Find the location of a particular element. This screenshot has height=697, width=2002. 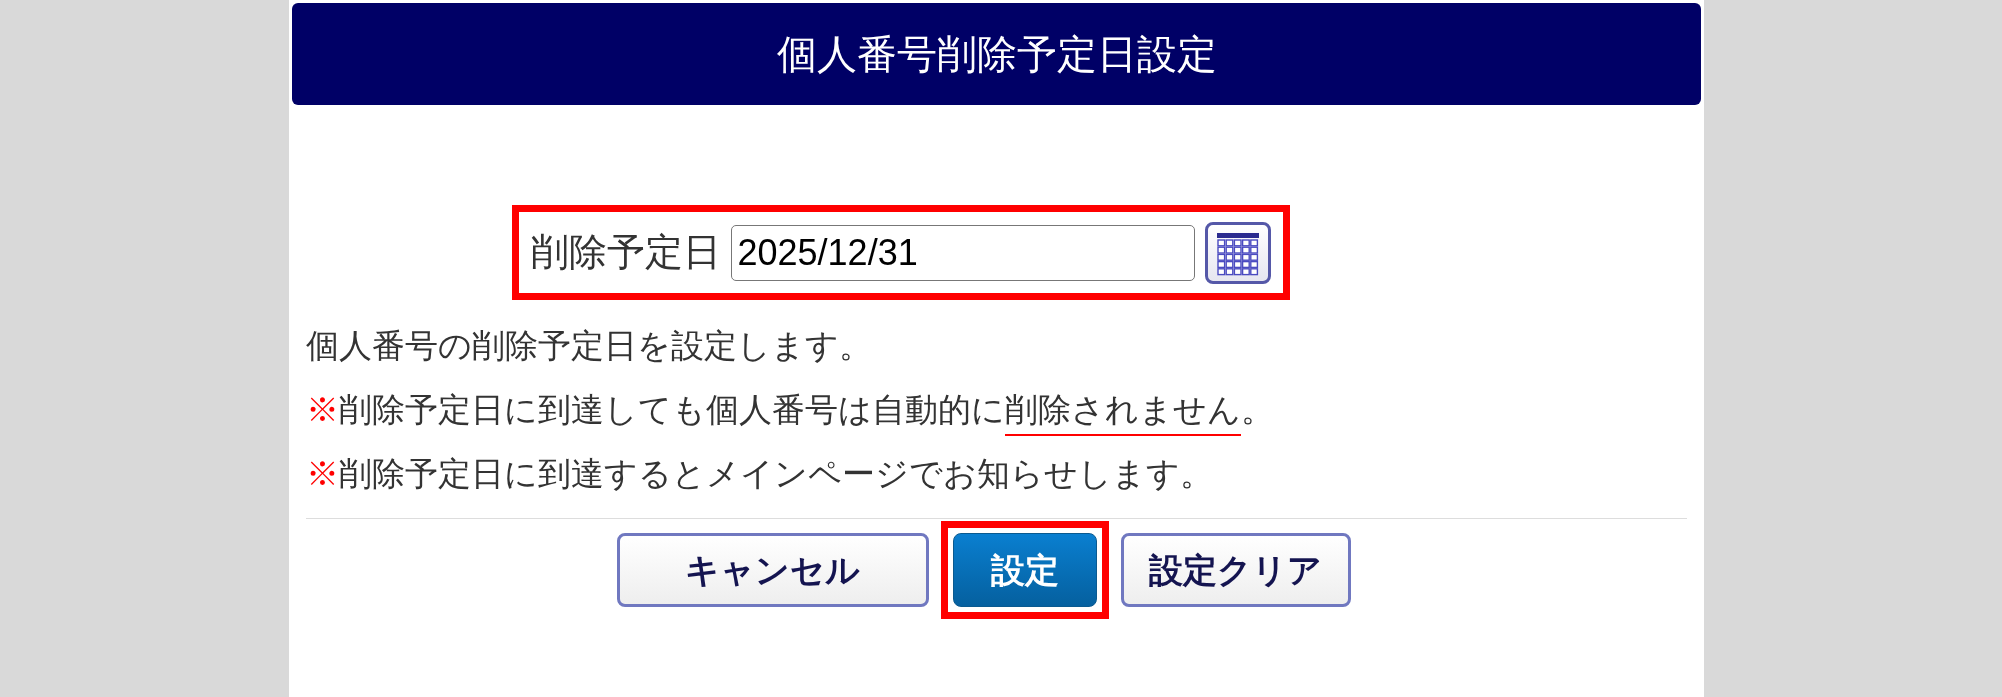

message-text: 個人番号の削除予定日を設定します。 is located at coordinates (589, 346).